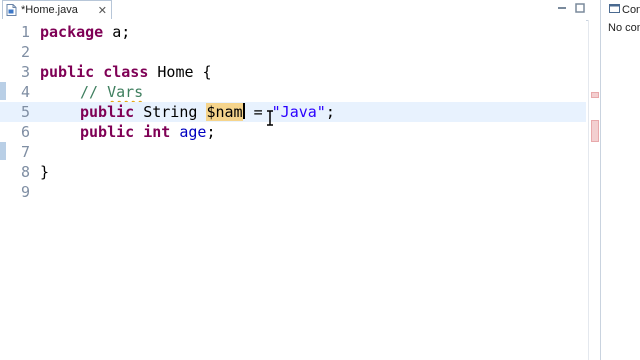 Image resolution: width=640 pixels, height=360 pixels. What do you see at coordinates (614, 10) in the screenshot?
I see `console-icon` at bounding box center [614, 10].